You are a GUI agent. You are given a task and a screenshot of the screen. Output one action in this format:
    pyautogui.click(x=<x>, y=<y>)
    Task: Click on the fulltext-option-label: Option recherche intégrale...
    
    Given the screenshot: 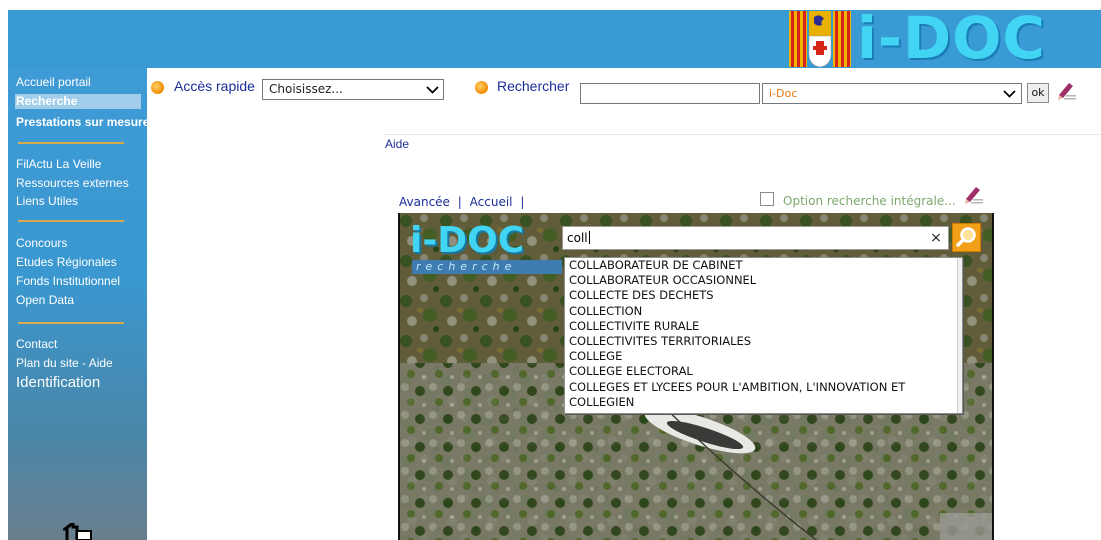 What is the action you would take?
    pyautogui.click(x=869, y=201)
    